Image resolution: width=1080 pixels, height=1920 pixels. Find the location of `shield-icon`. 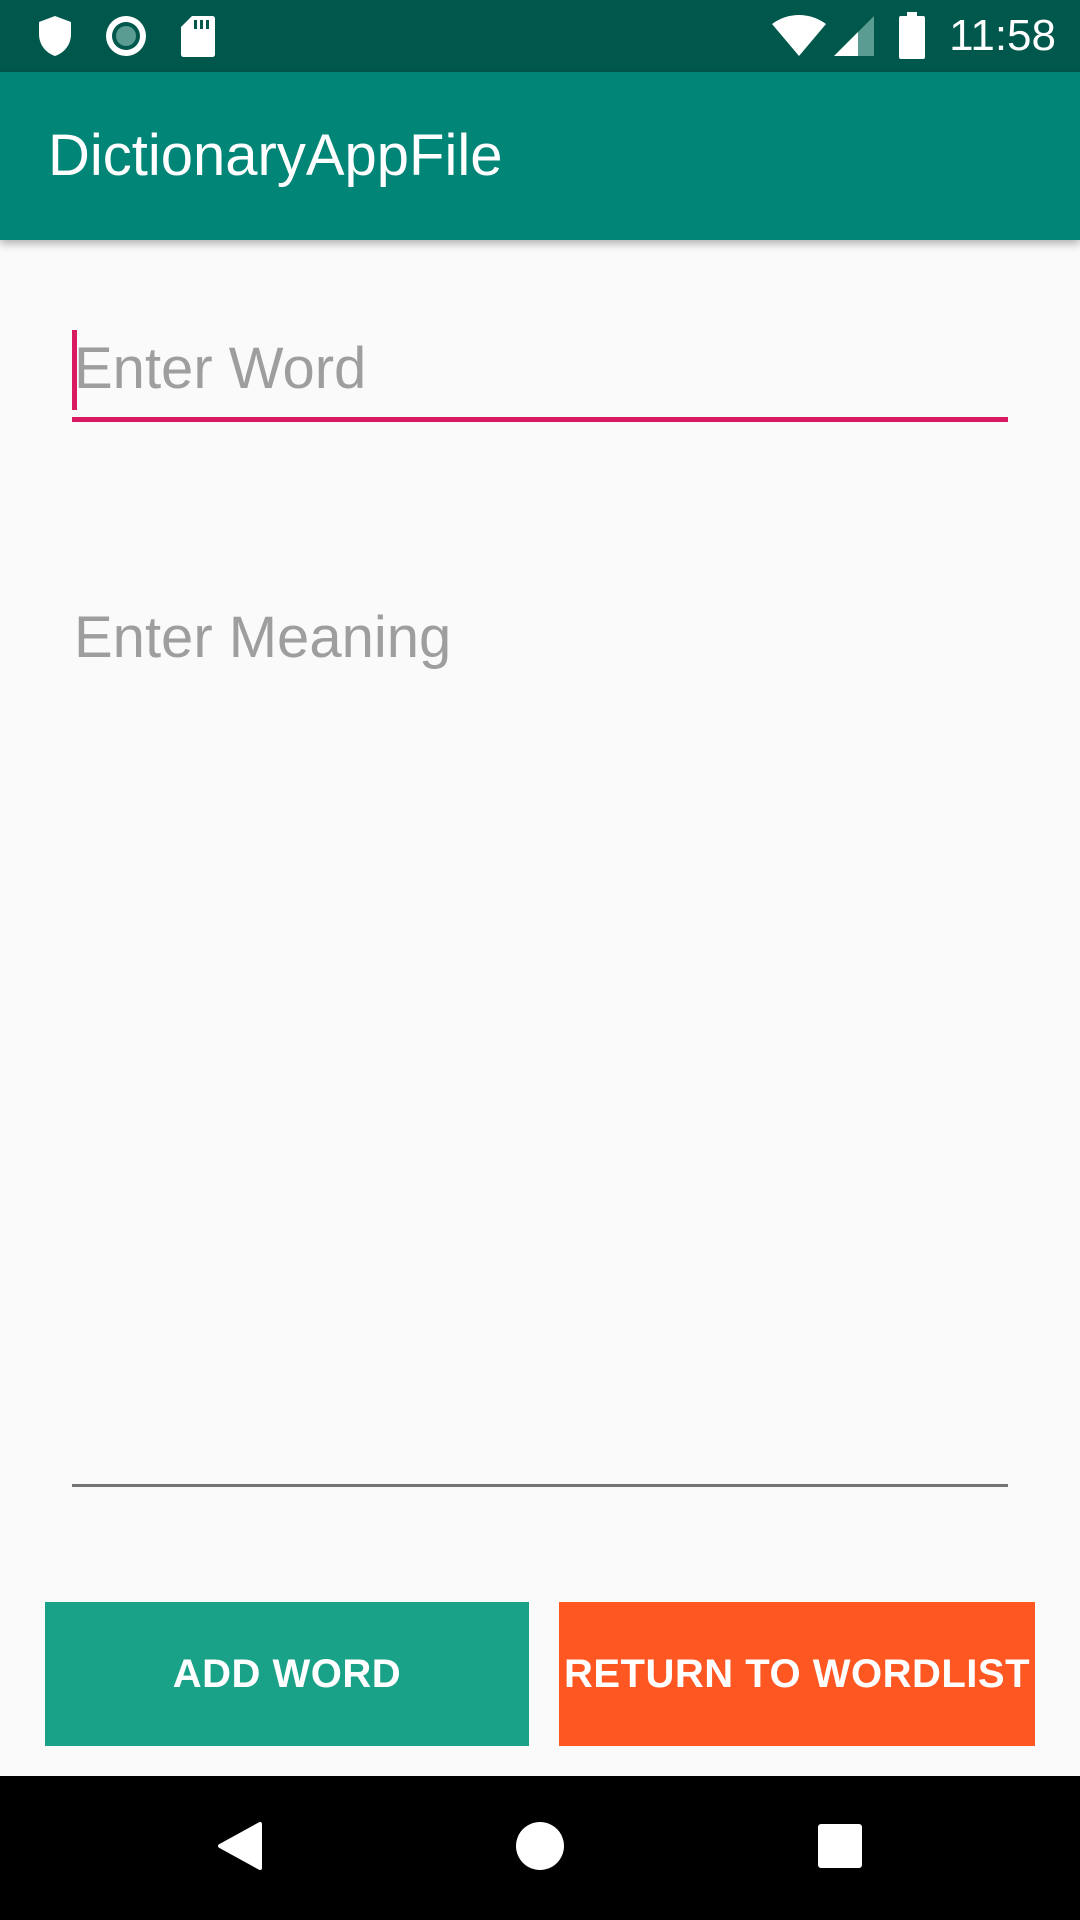

shield-icon is located at coordinates (55, 38).